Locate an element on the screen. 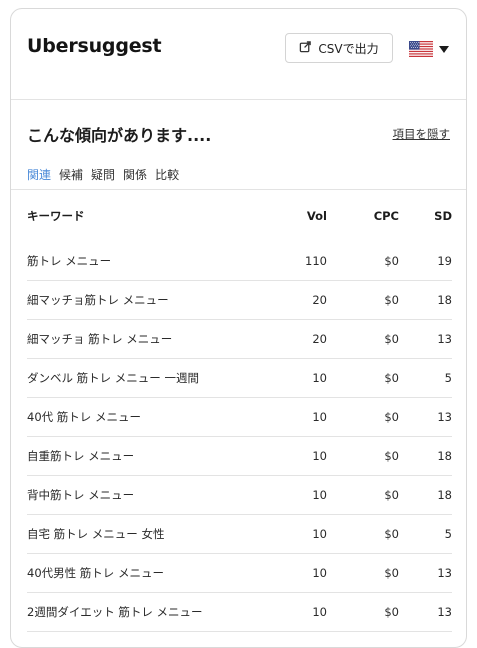  table-row: 細マッチョ 筋トレ メニュー 20 $0 13 is located at coordinates (239, 339).